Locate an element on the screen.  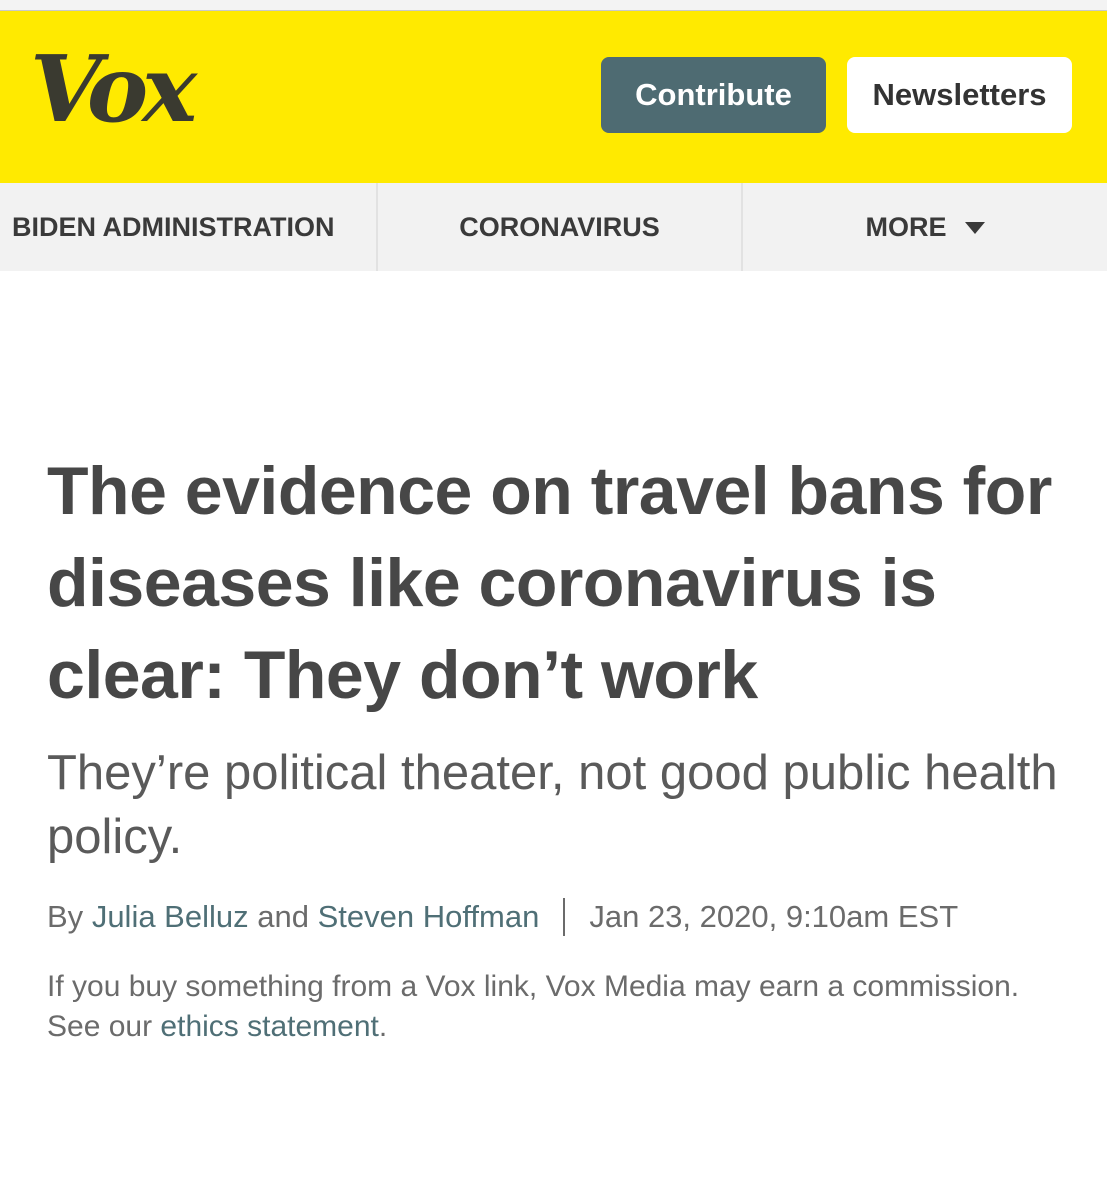
nav-item-label: MORE is located at coordinates (906, 226).